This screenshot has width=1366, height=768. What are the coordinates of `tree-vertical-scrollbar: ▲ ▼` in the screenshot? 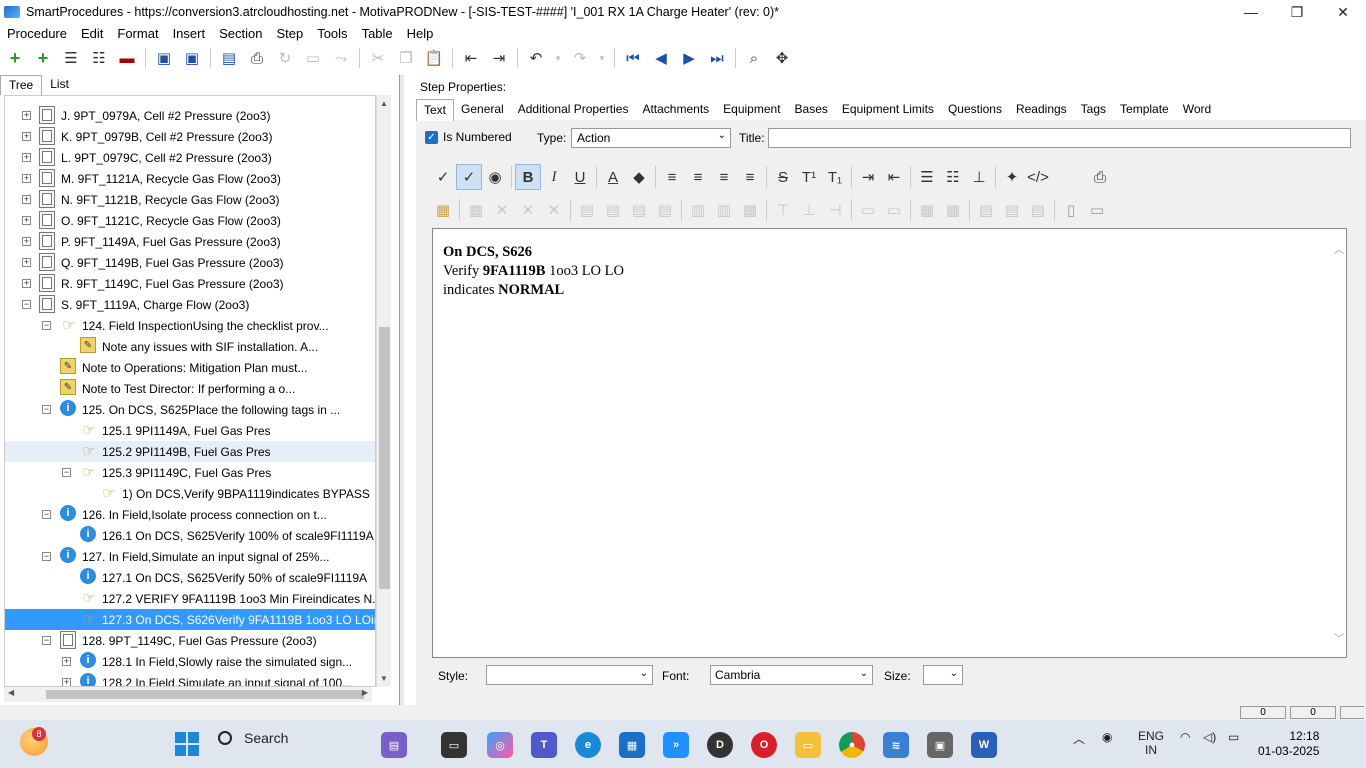 It's located at (383, 391).